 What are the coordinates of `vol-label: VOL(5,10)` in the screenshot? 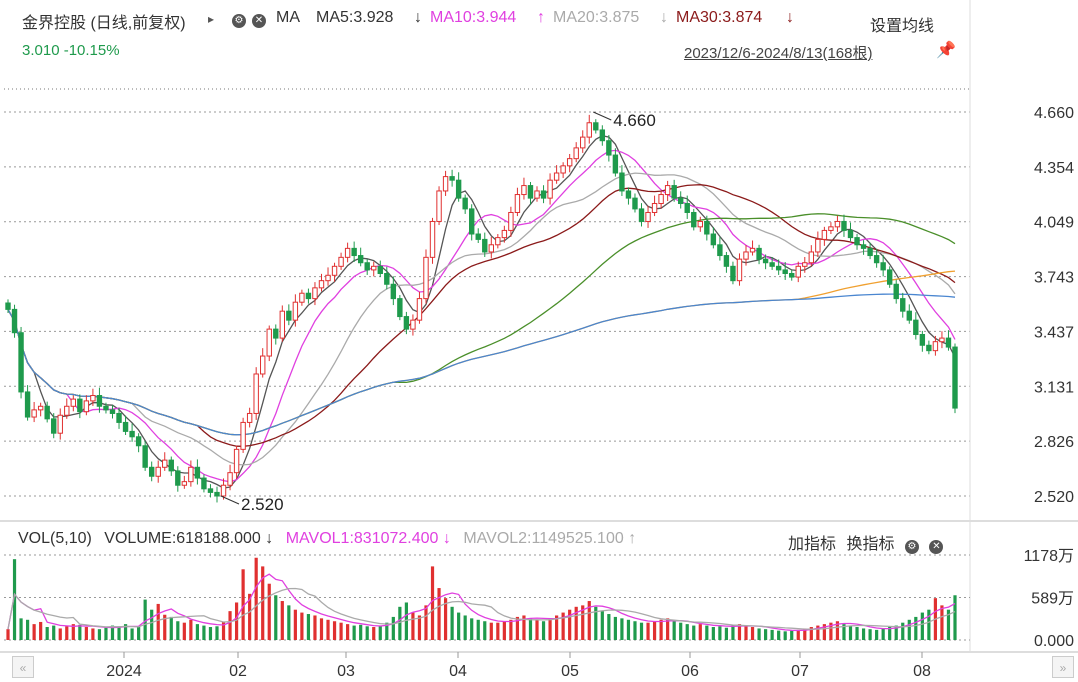 It's located at (55, 538).